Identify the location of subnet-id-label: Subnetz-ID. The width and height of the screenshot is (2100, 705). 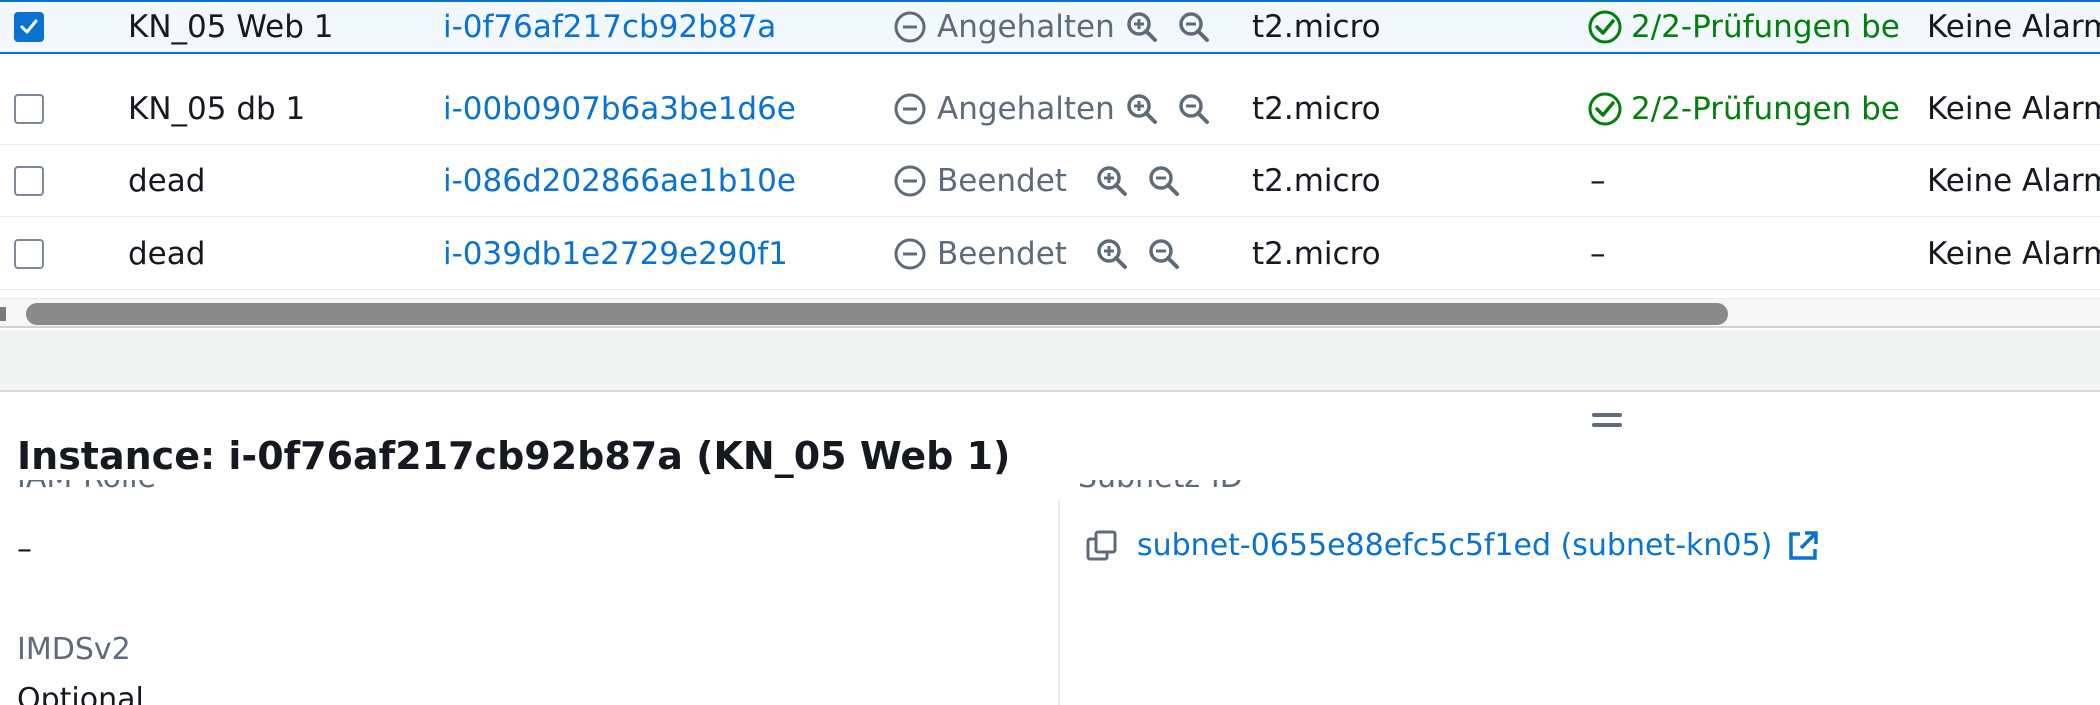
(1160, 495).